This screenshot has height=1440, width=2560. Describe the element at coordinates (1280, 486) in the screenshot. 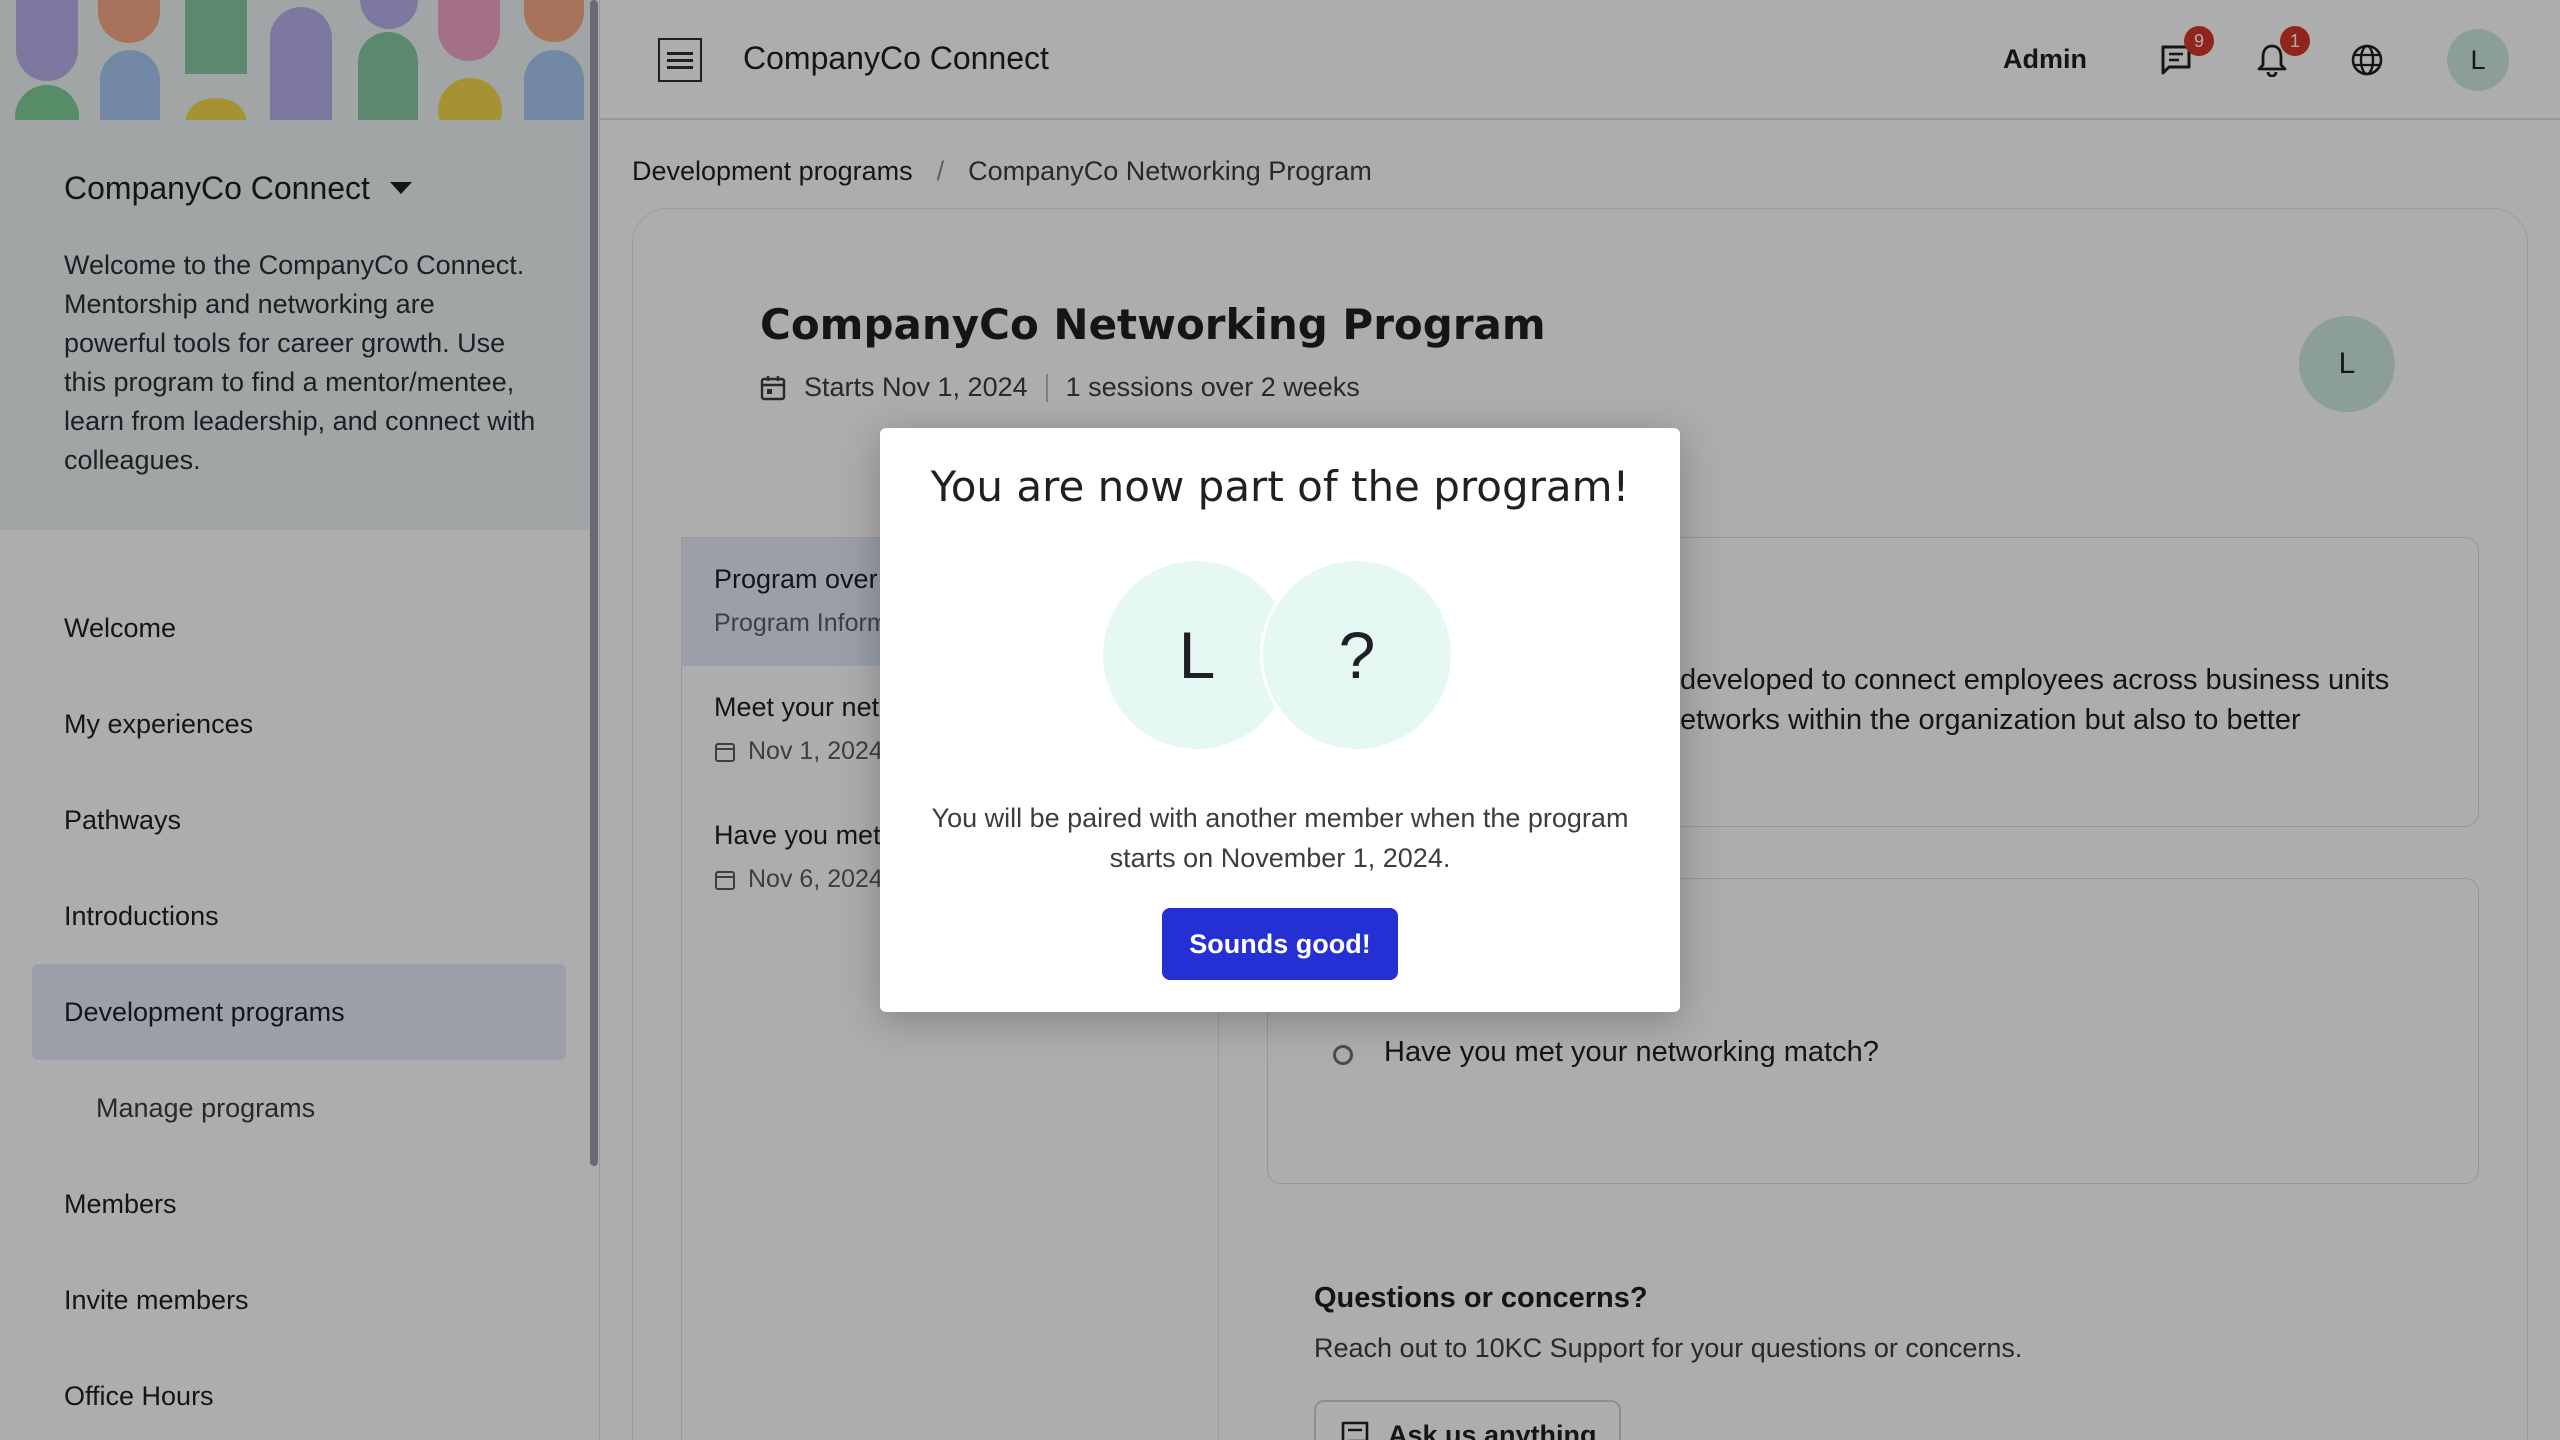

I see `dialog-title: You are now part of the program!` at that location.